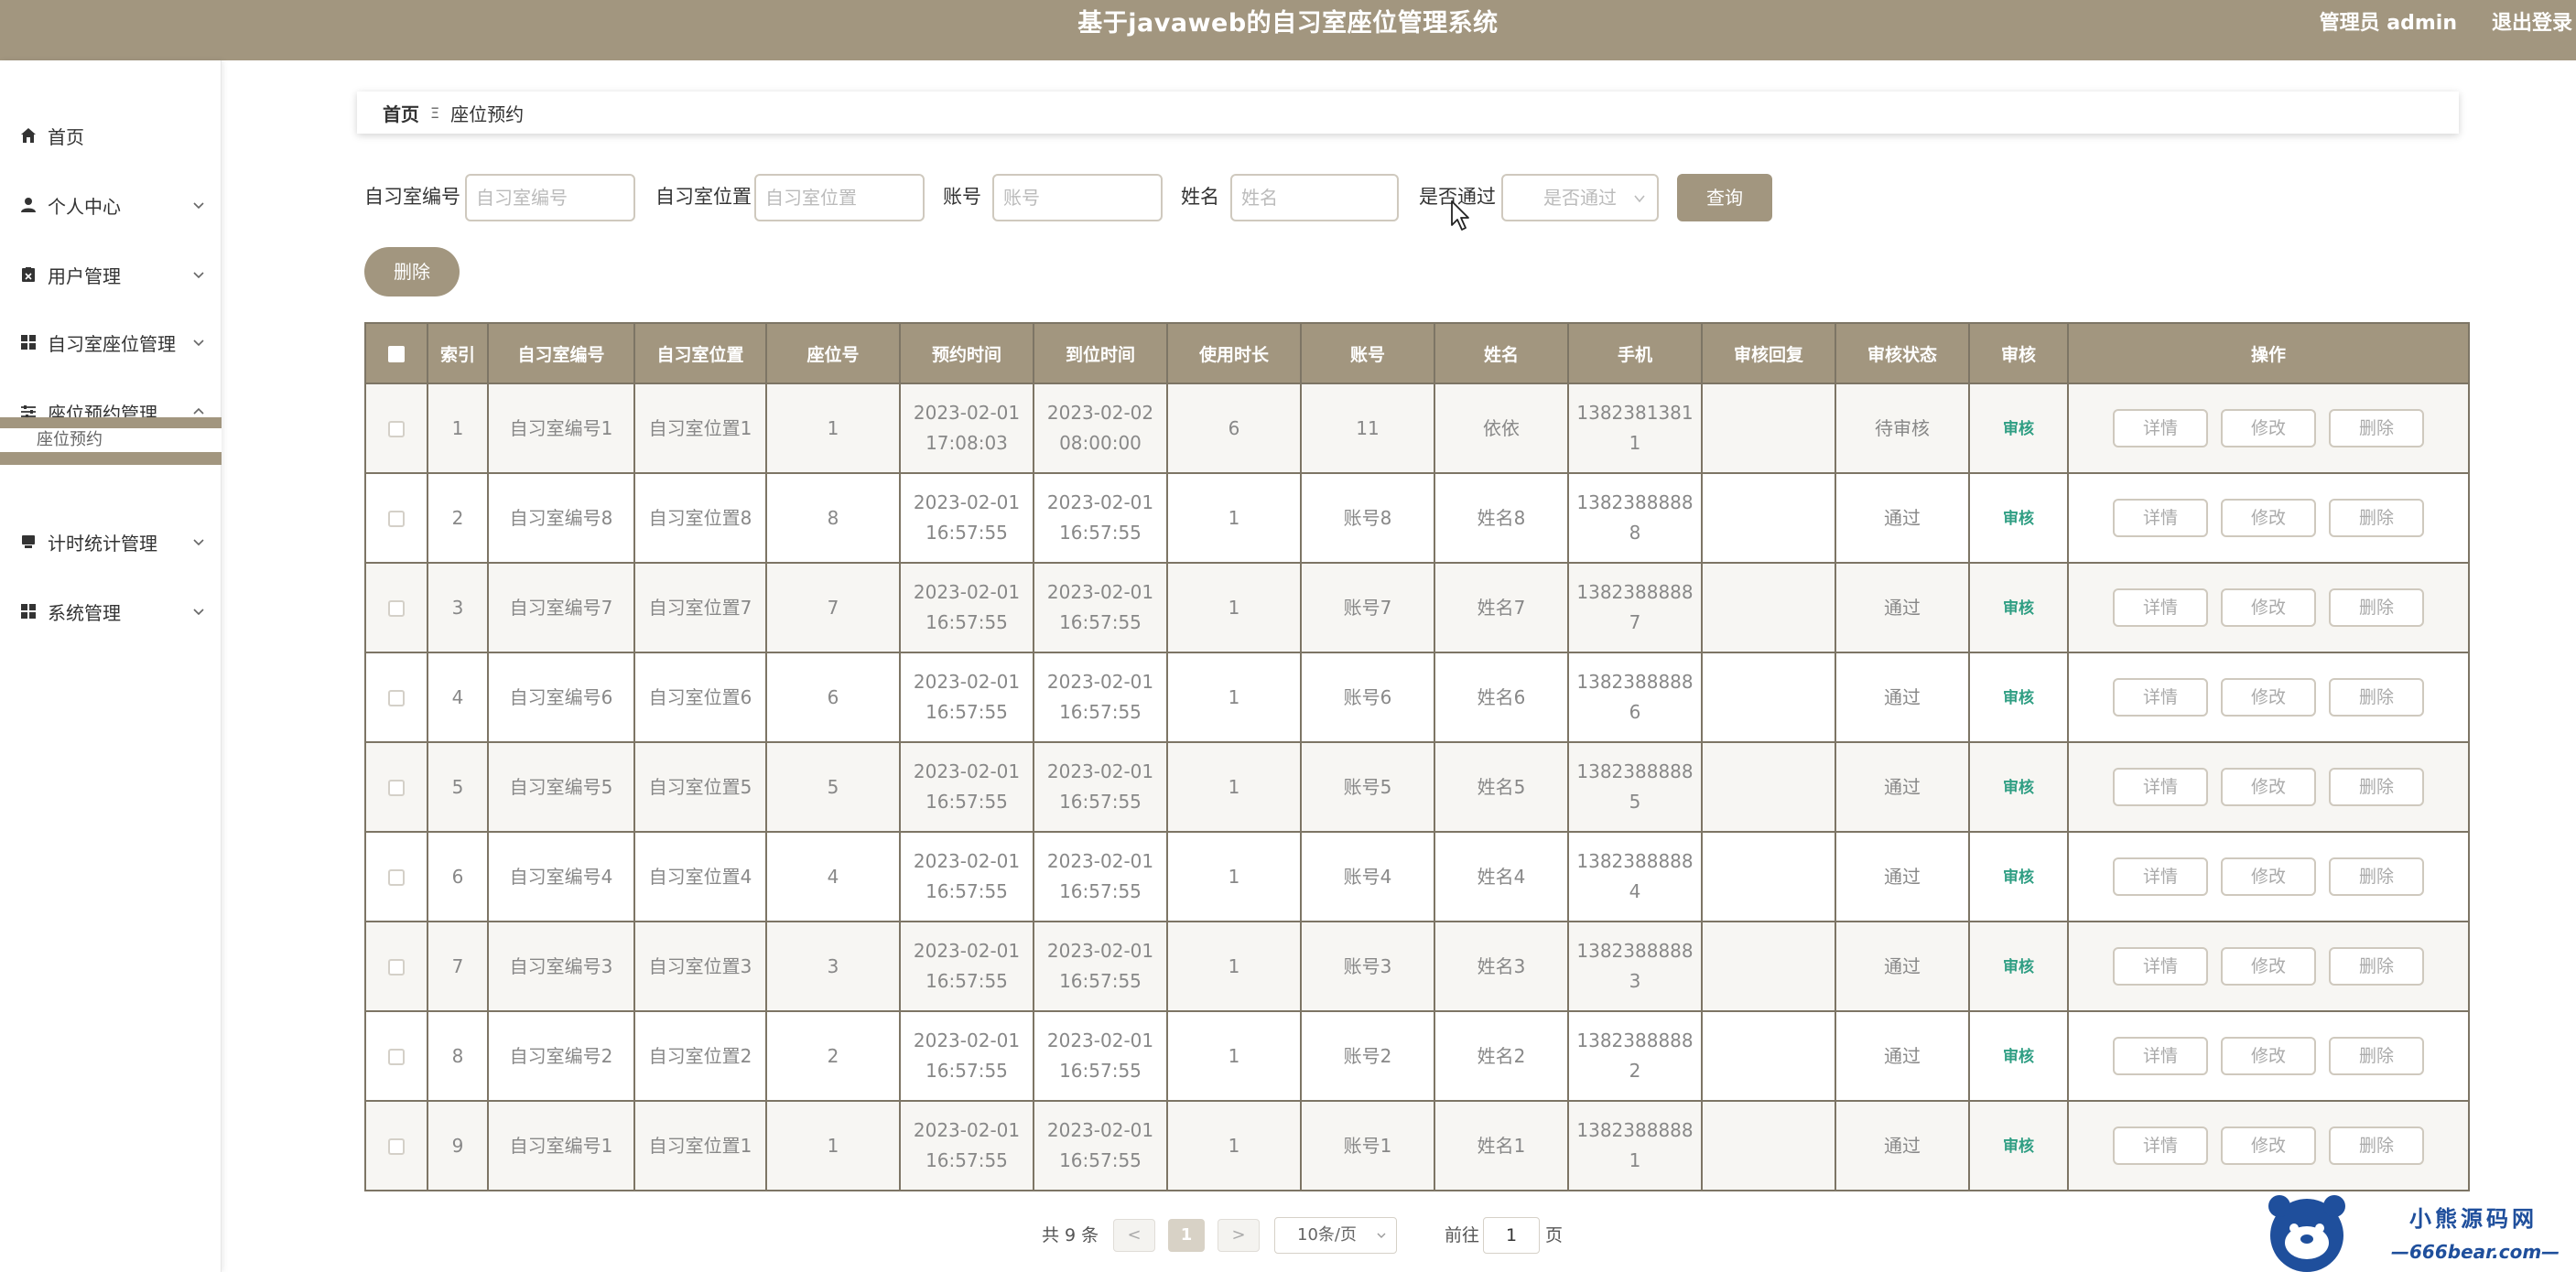 The height and width of the screenshot is (1272, 2576). I want to click on next-page-button: >, so click(1239, 1235).